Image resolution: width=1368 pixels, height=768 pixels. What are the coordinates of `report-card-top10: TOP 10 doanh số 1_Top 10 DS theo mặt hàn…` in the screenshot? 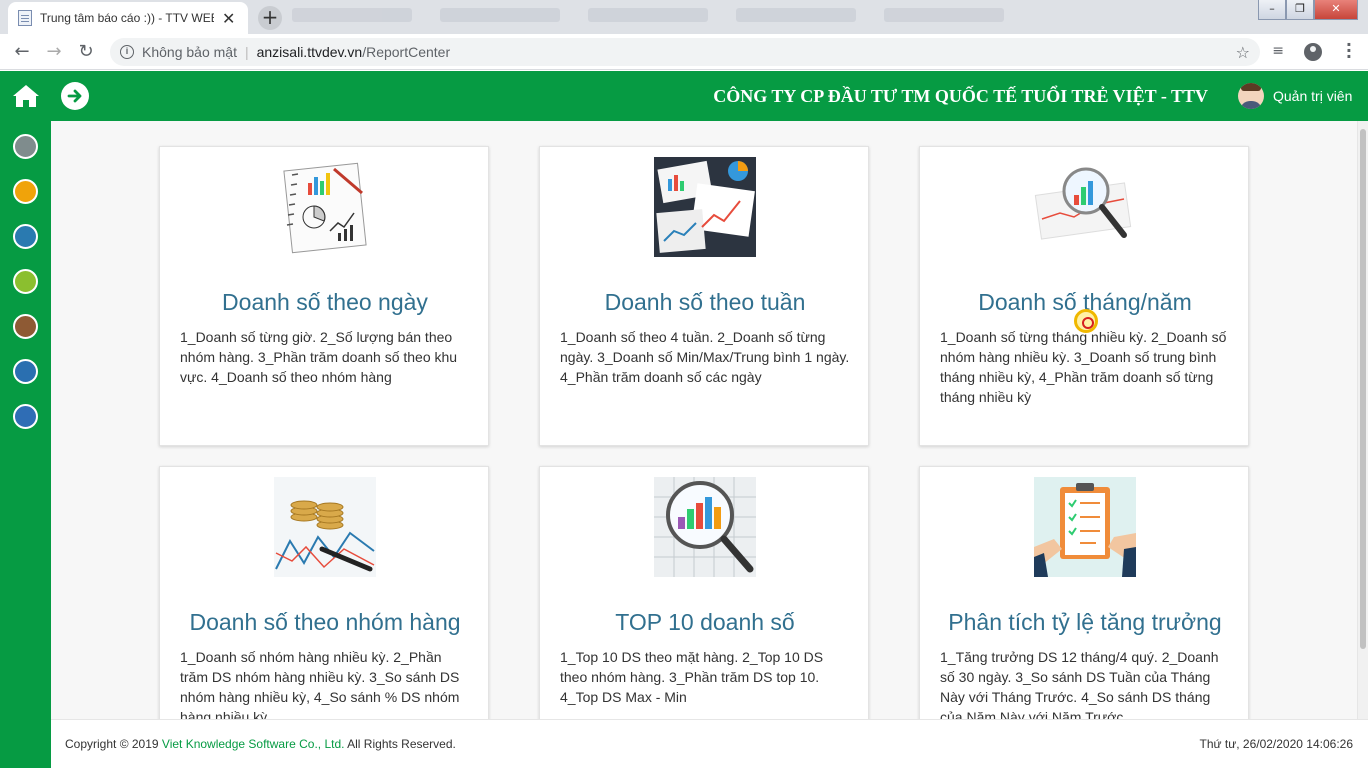 It's located at (704, 592).